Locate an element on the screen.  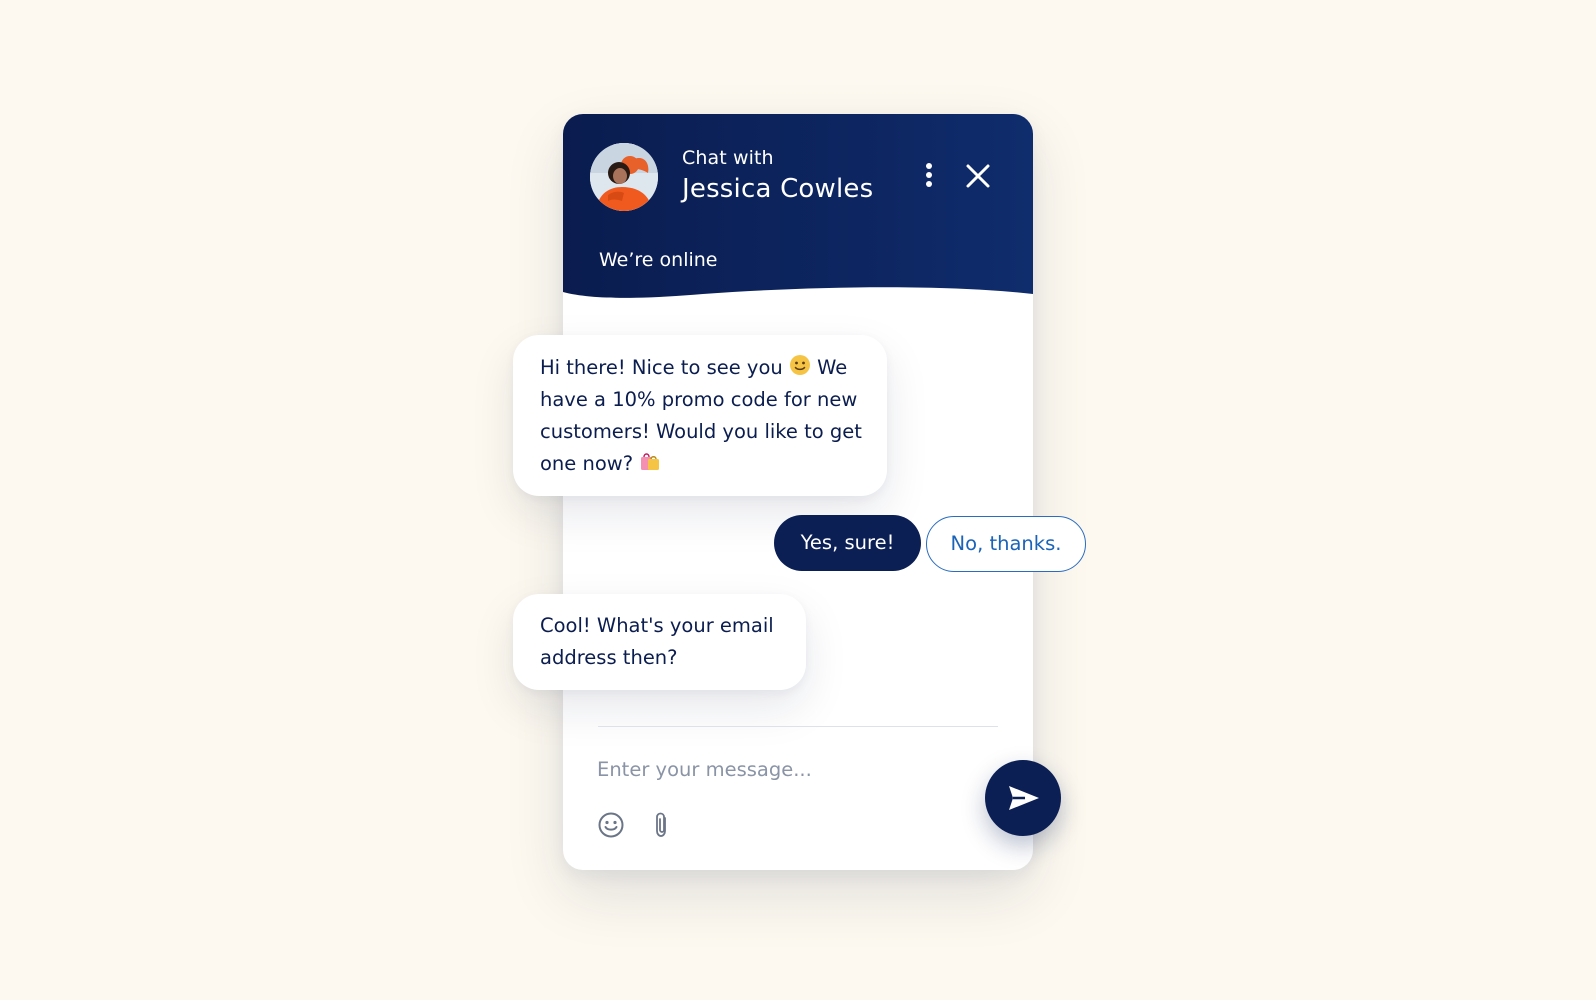
chat-header: Chat with Jessica Cowles We’re online is located at coordinates (798, 214).